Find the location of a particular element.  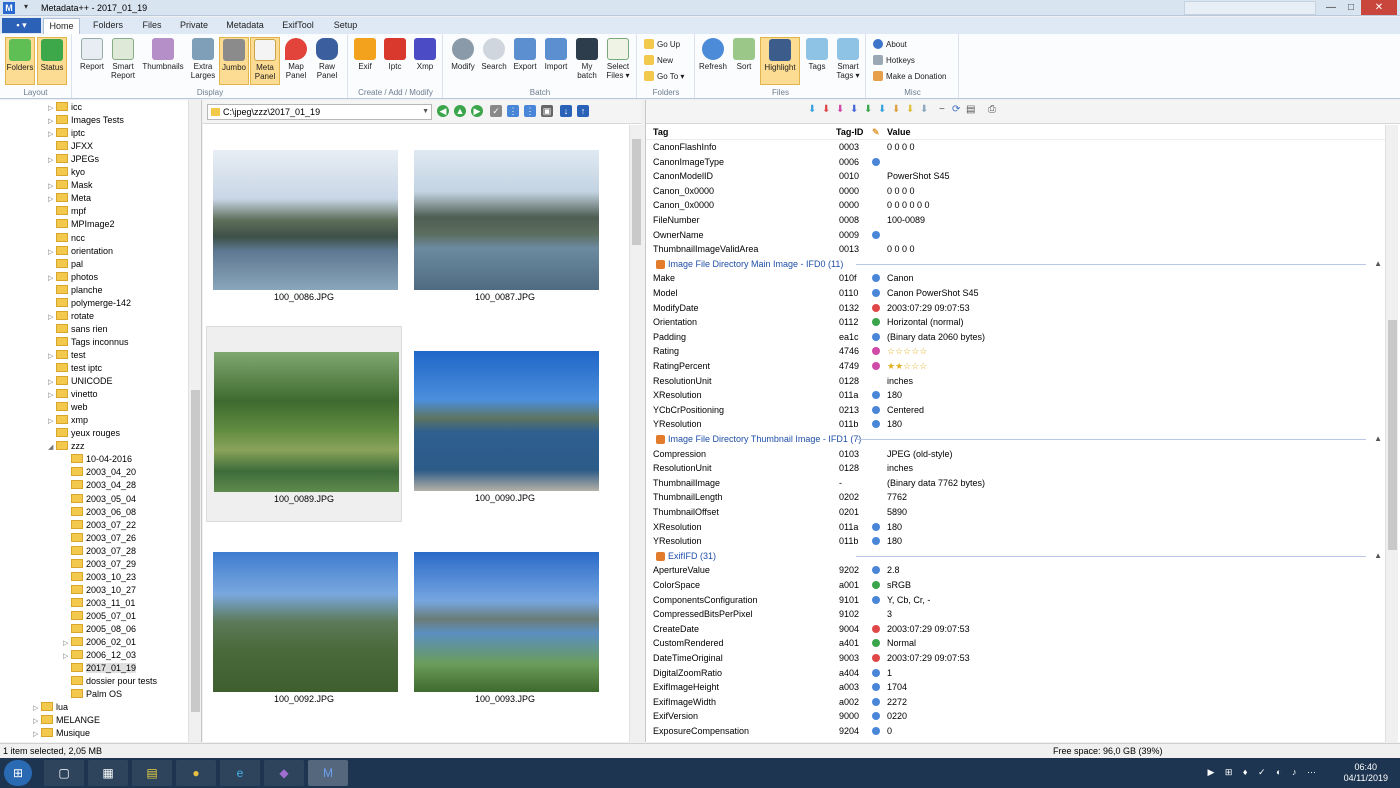

tab-metadata: Metadata is located at coordinates (245, 26).